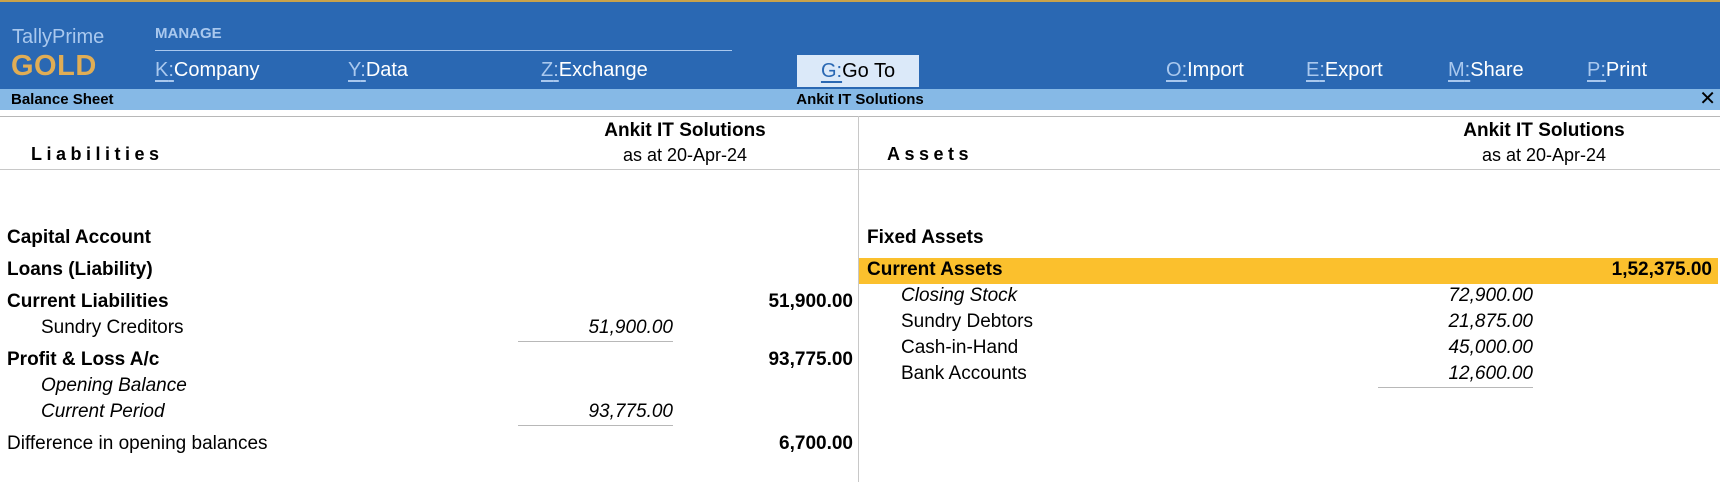 This screenshot has width=1720, height=482. What do you see at coordinates (810, 301) in the screenshot?
I see `current-liabilities-amount: 51,900.00` at bounding box center [810, 301].